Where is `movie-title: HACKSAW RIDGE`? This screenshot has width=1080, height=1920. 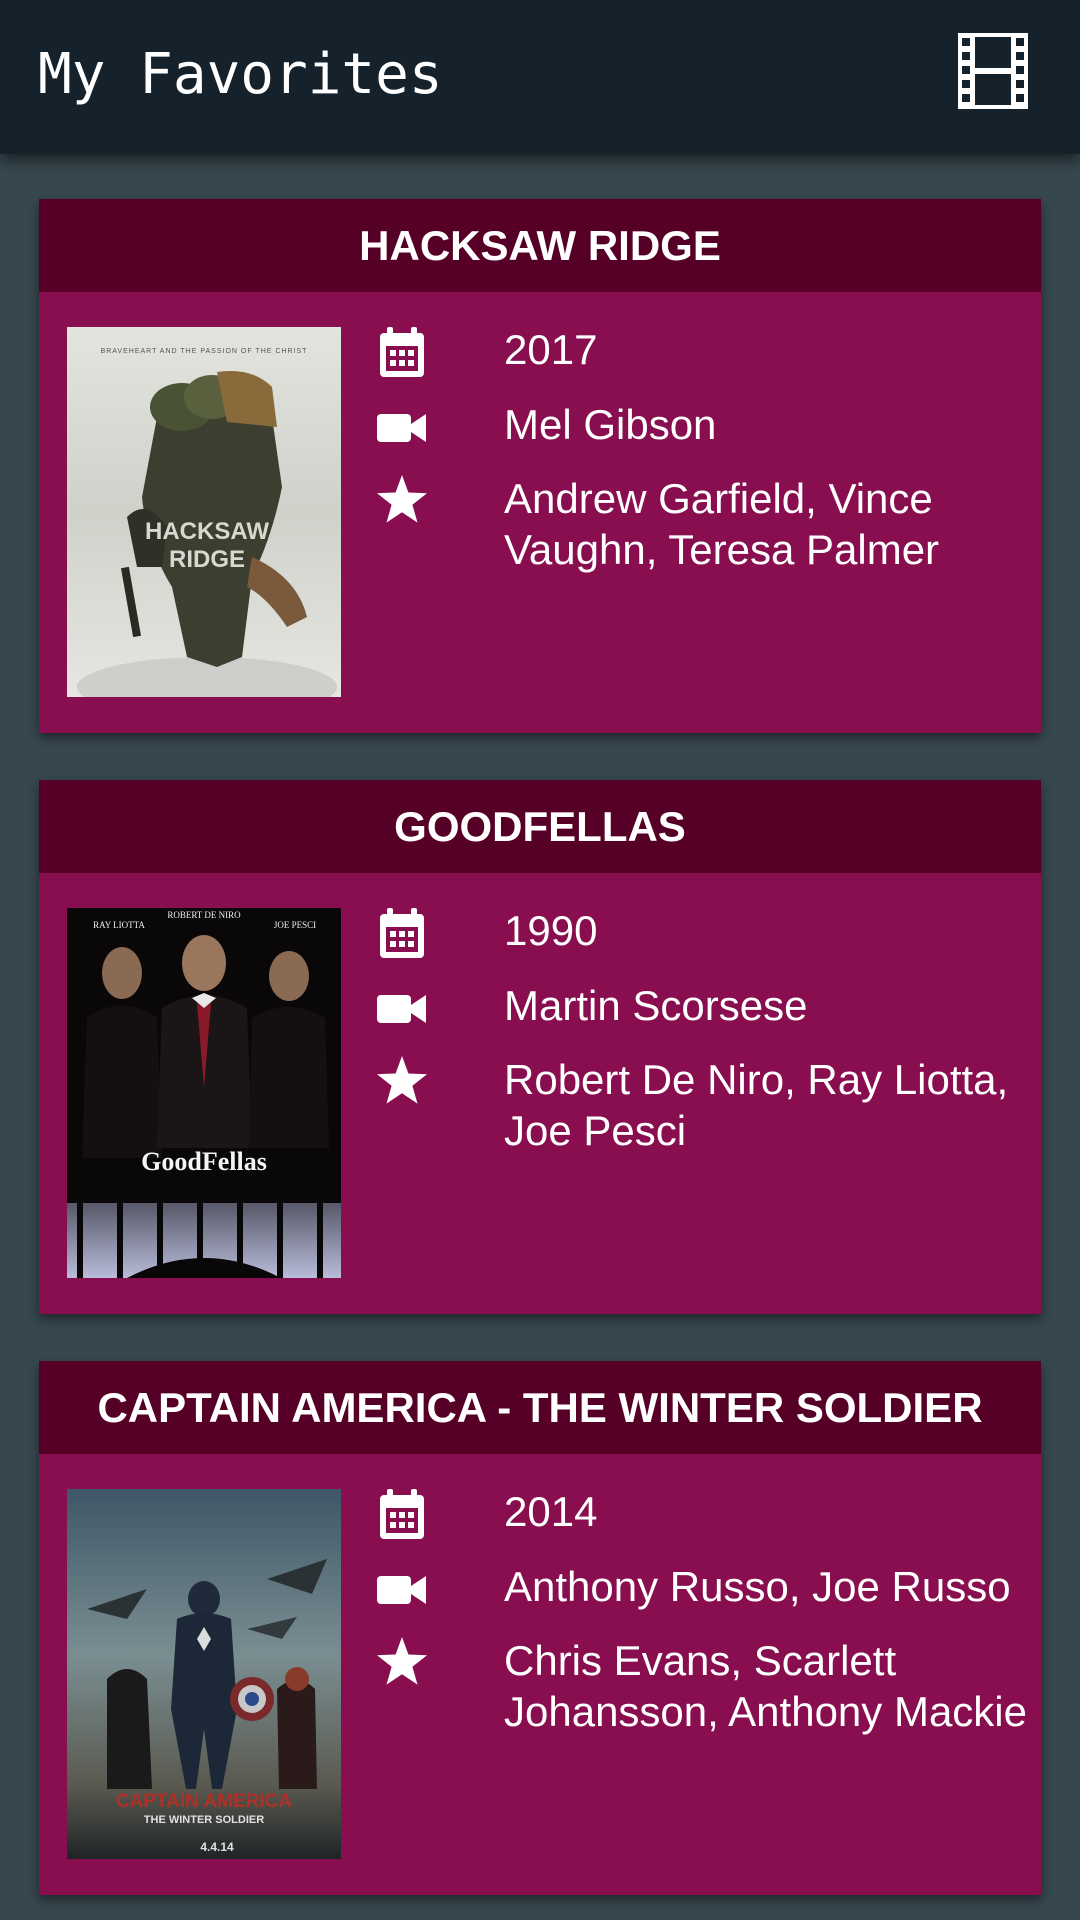 movie-title: HACKSAW RIDGE is located at coordinates (540, 245).